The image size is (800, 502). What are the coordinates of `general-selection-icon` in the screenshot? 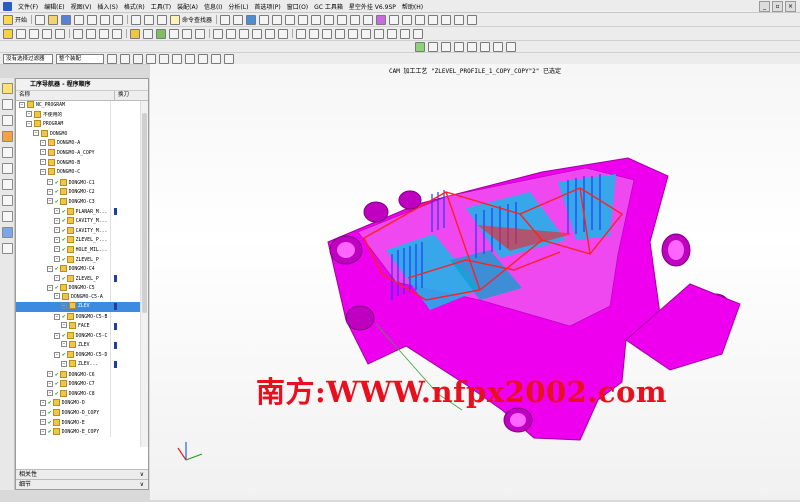 It's located at (125, 58).